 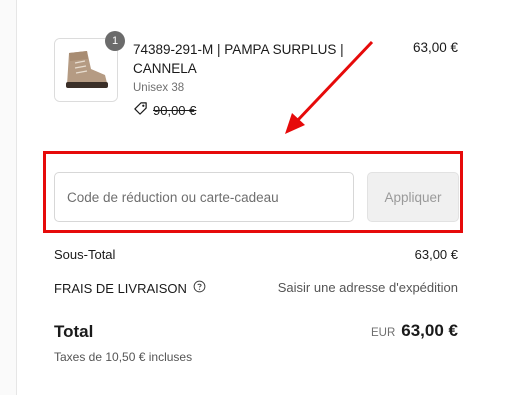 What do you see at coordinates (199, 288) in the screenshot?
I see `help-circle-icon` at bounding box center [199, 288].